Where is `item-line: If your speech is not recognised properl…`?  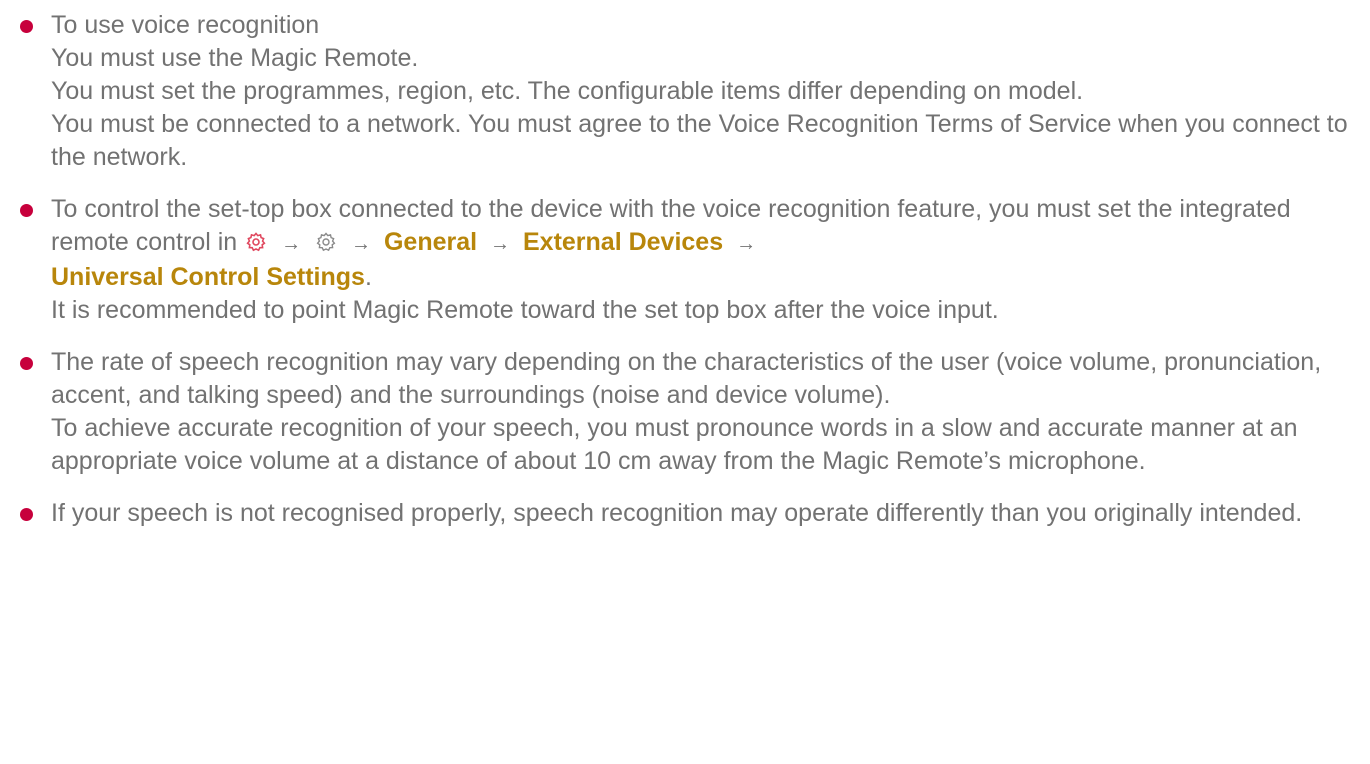
item-line: If your speech is not recognised properl… is located at coordinates (677, 513).